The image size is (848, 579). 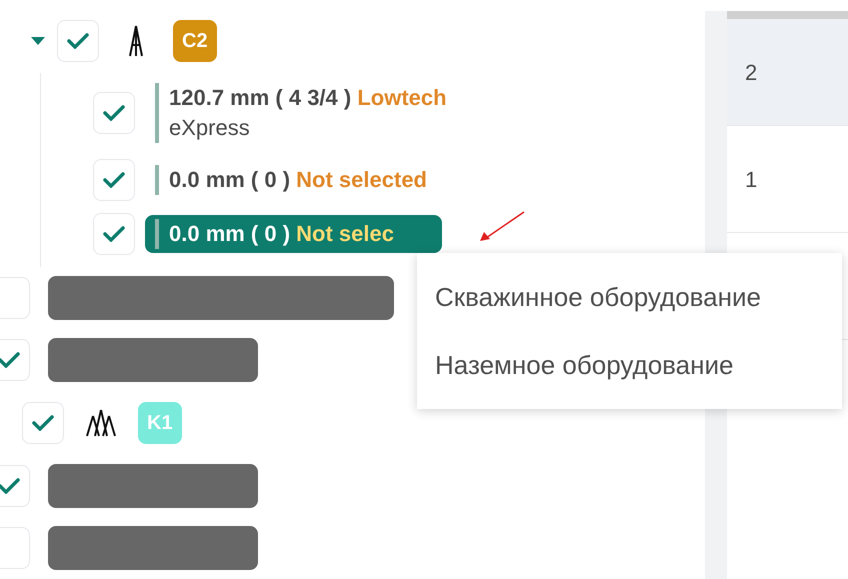 I want to click on group-badge: C2, so click(x=195, y=41).